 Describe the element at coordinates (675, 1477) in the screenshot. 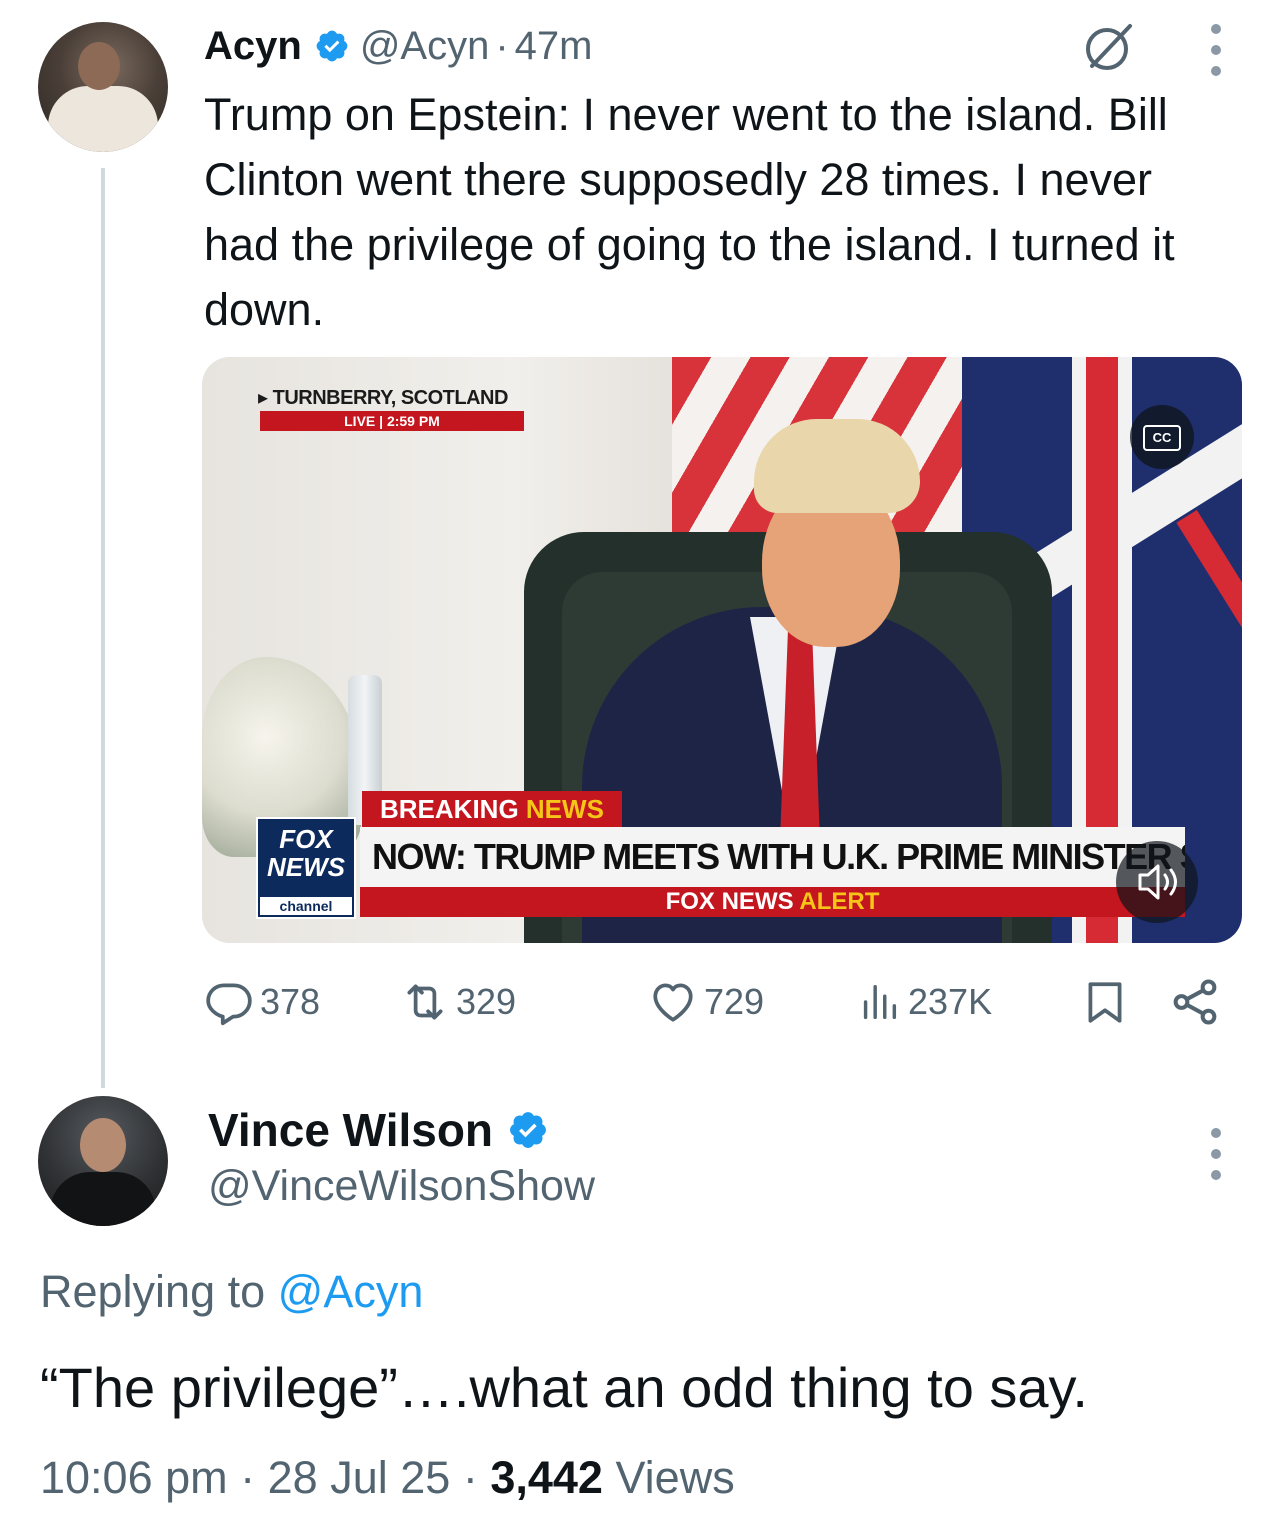

I see `views-label: Views` at that location.